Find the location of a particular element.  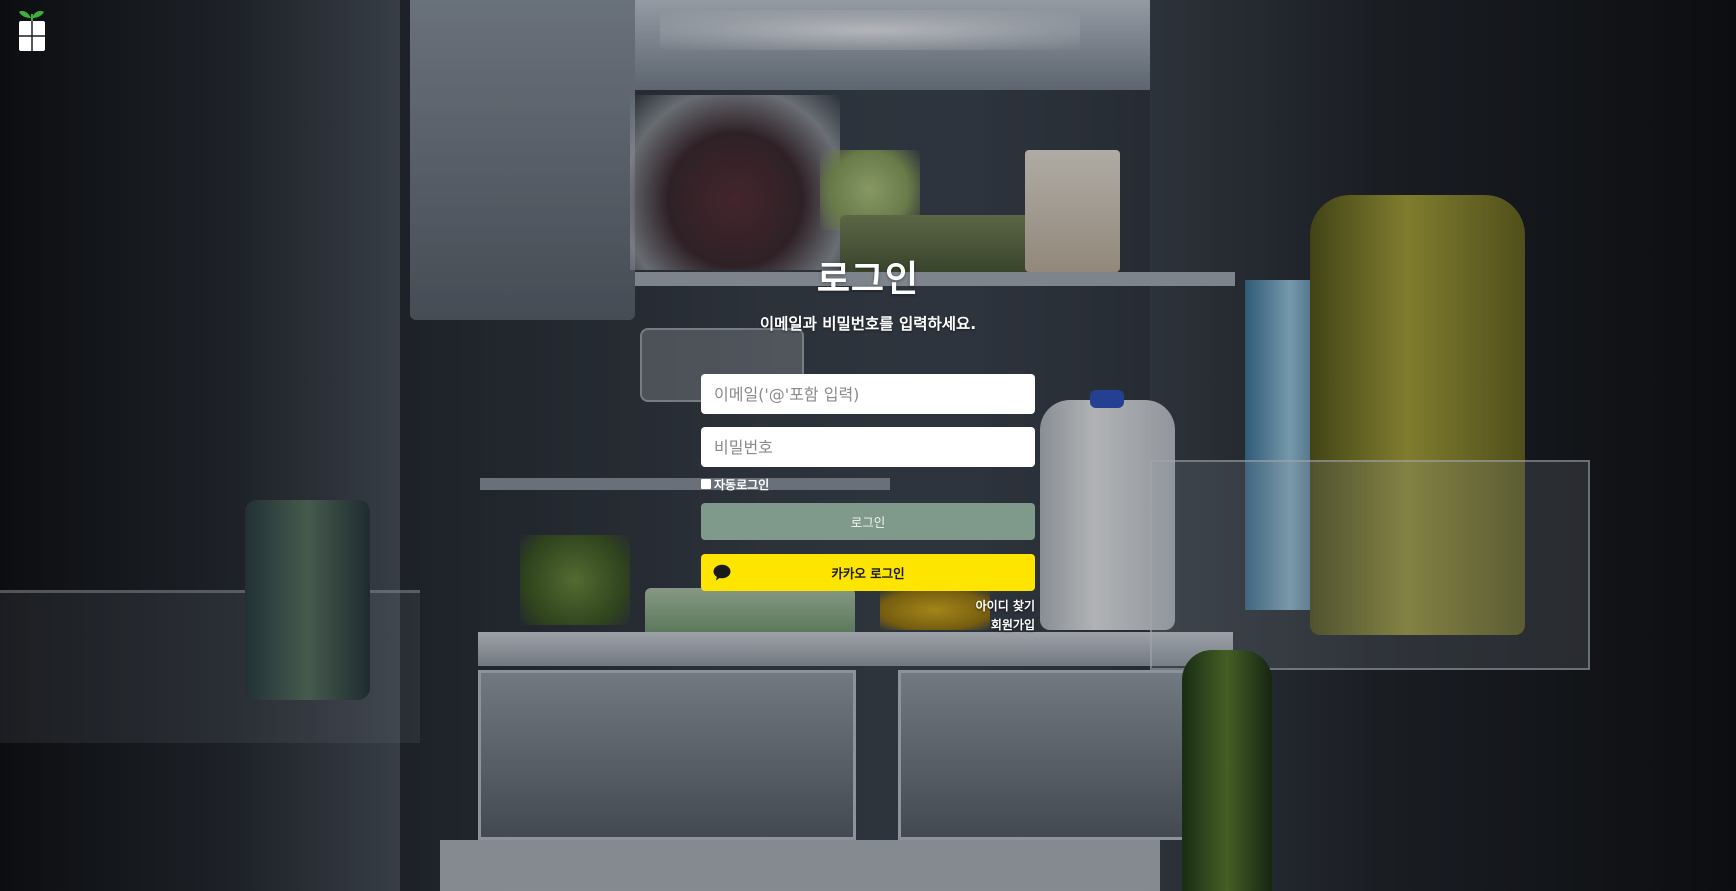

checkbox-box is located at coordinates (706, 484).